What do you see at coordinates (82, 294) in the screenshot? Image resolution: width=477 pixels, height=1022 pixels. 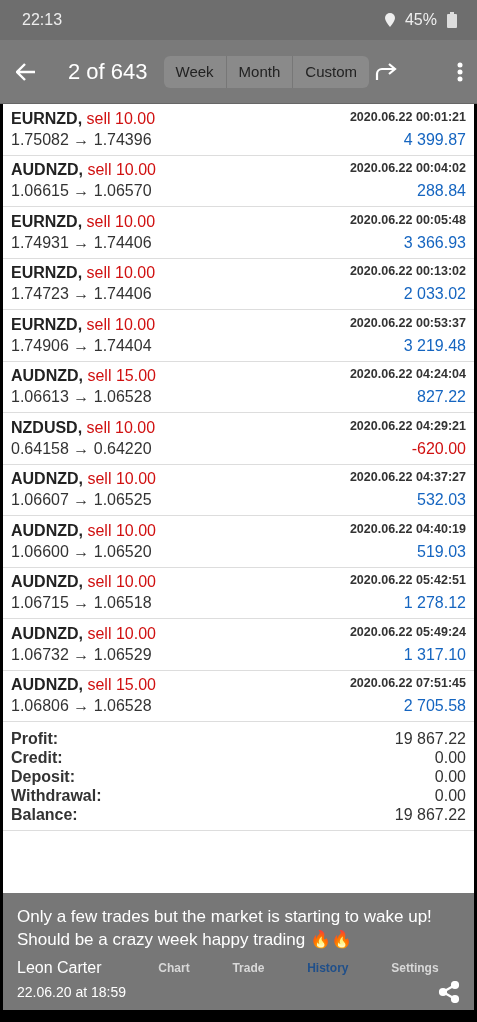 I see `trade-prices: 1.74723 → 1.74406` at bounding box center [82, 294].